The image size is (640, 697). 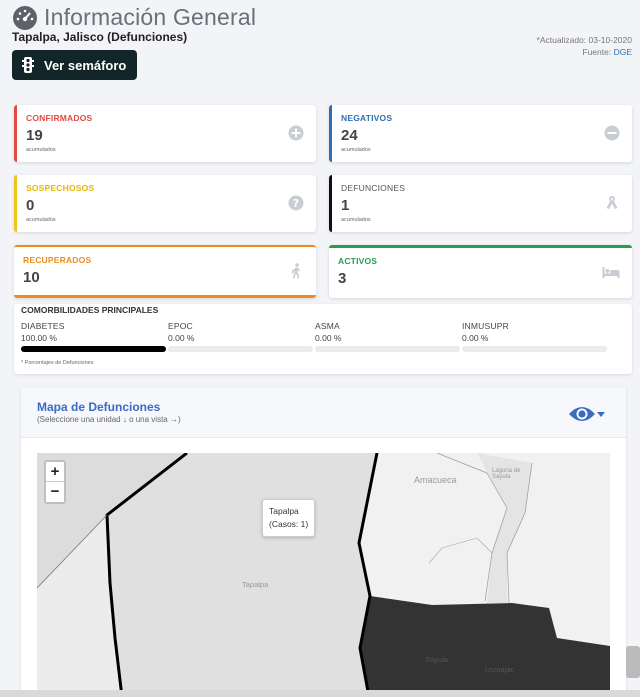 I want to click on location-subtitle: Tapalpa, Jalisco (Defunciones), so click(x=100, y=37).